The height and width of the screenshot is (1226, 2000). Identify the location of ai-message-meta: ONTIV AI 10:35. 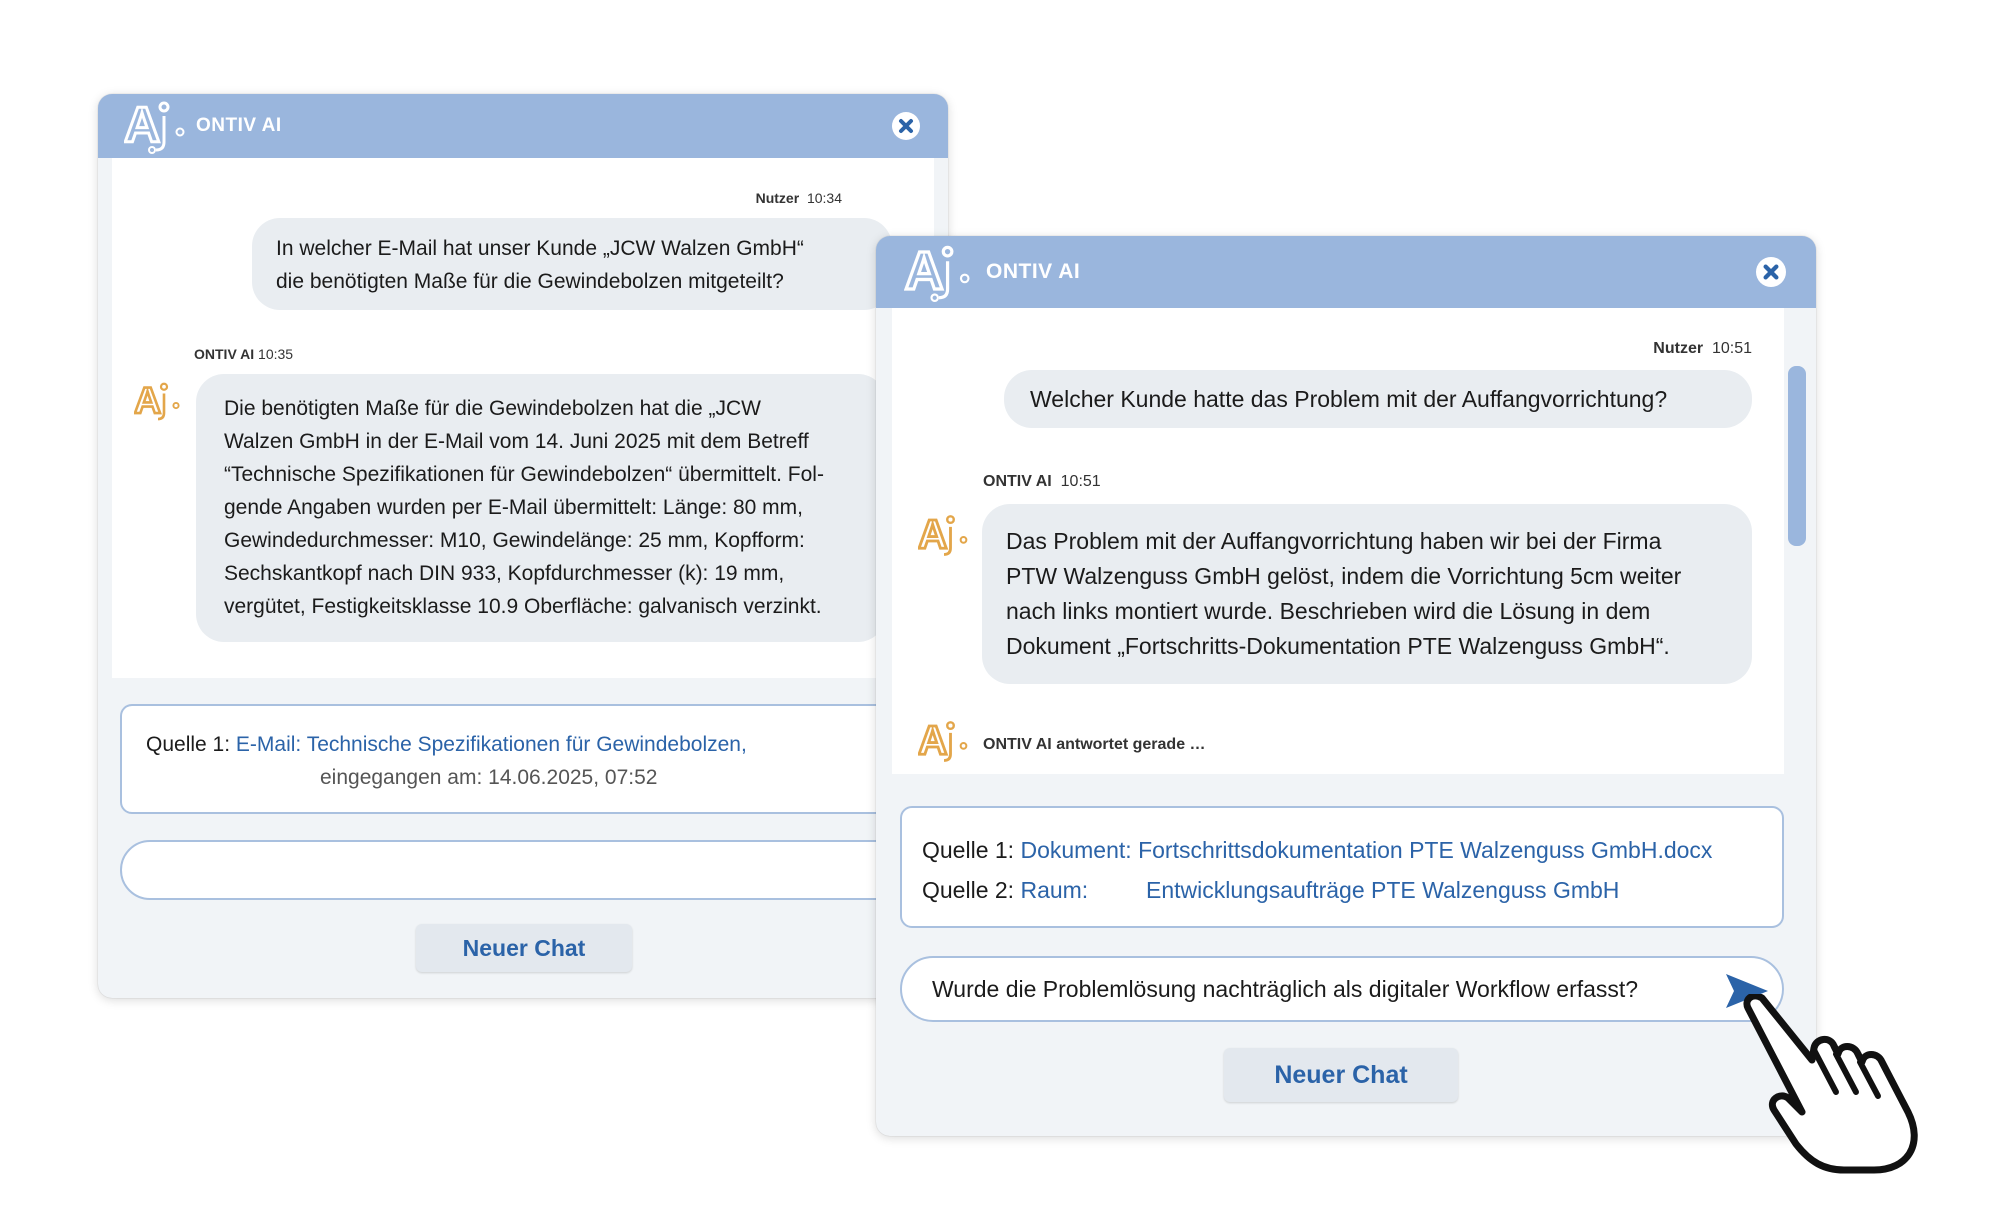
(244, 354).